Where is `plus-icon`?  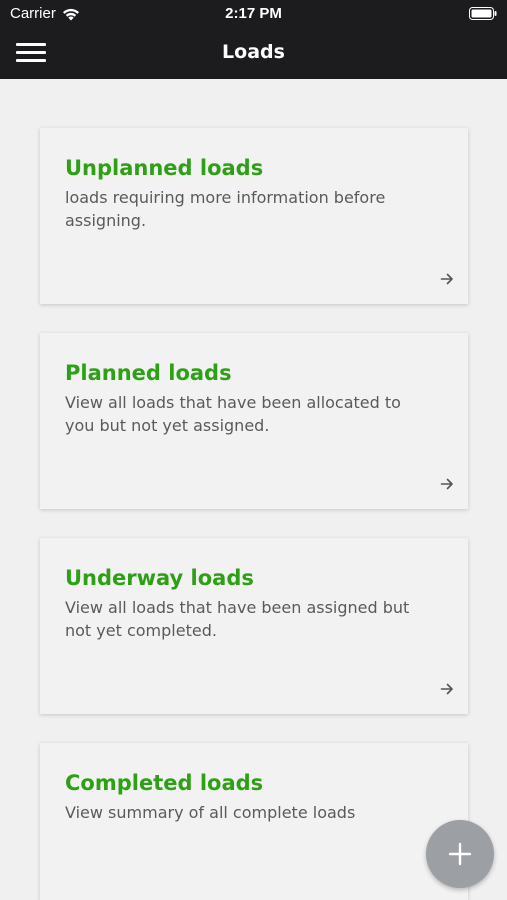
plus-icon is located at coordinates (460, 854).